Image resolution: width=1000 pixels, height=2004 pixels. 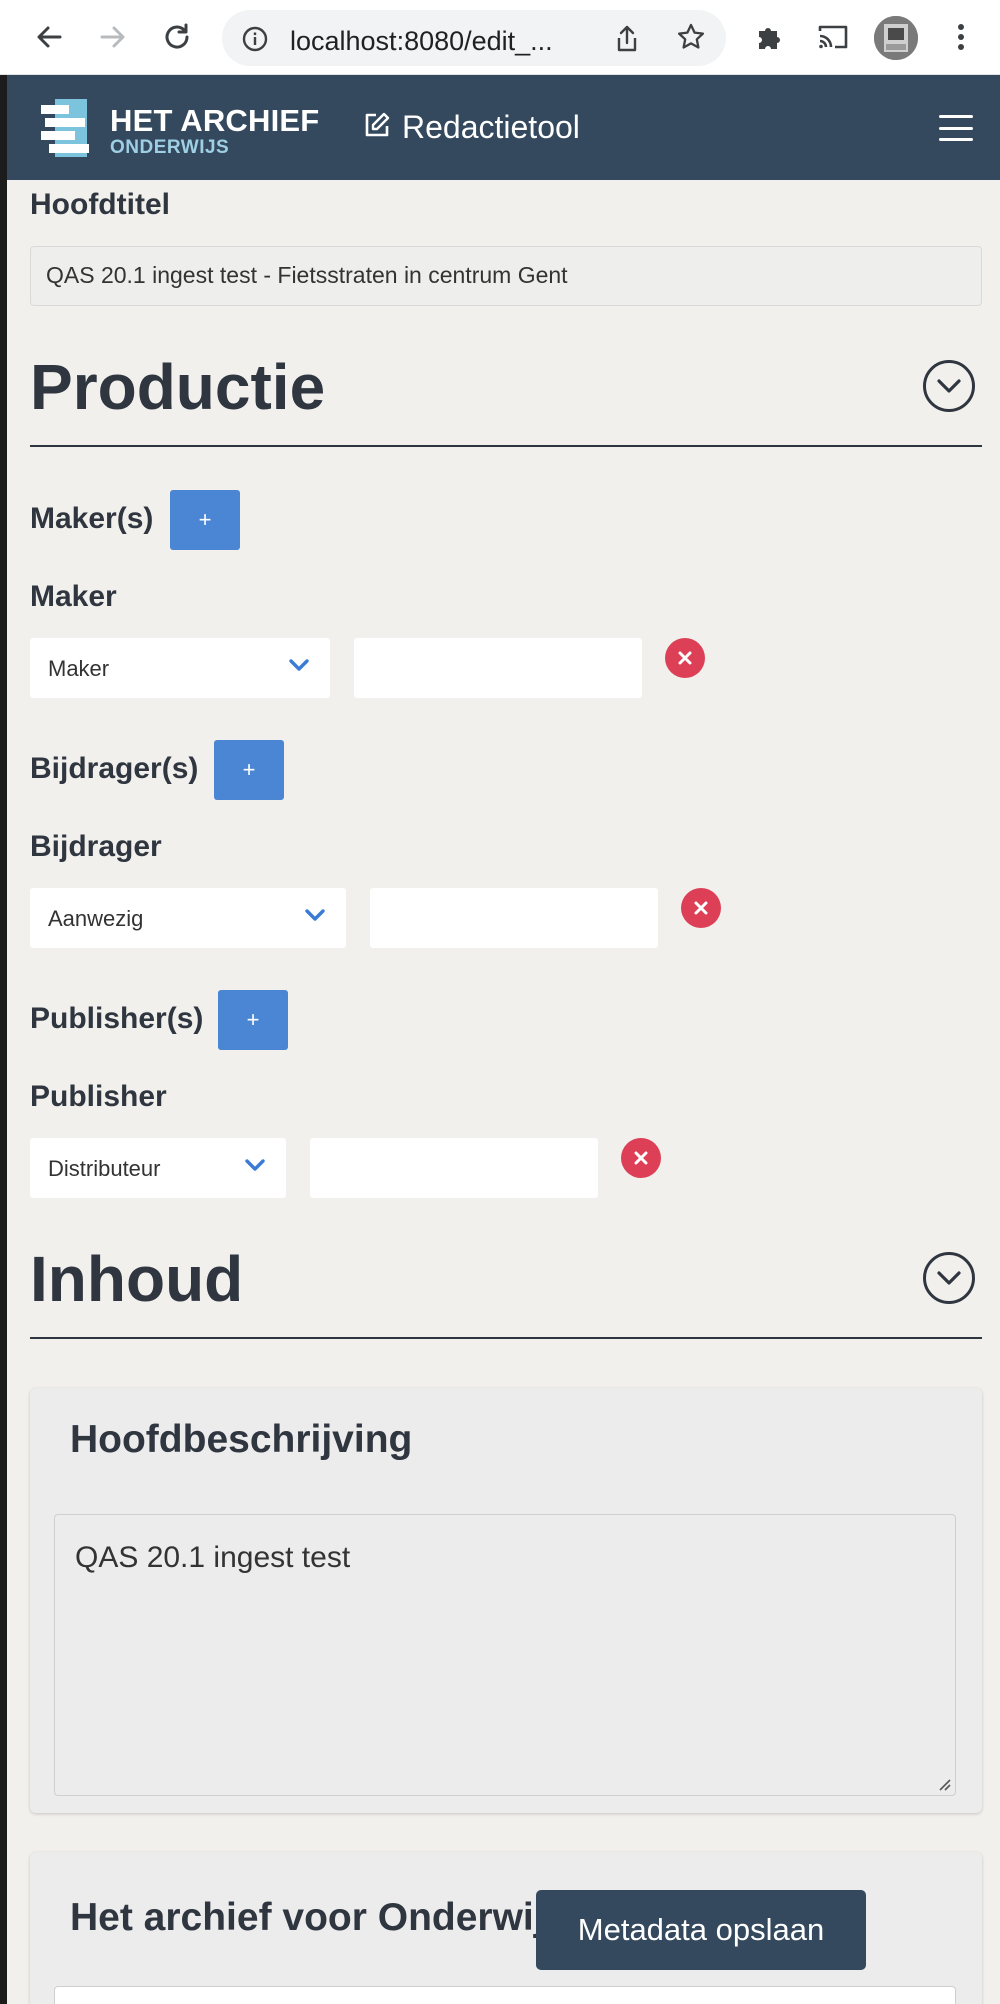 I want to click on back-button, so click(x=49, y=37).